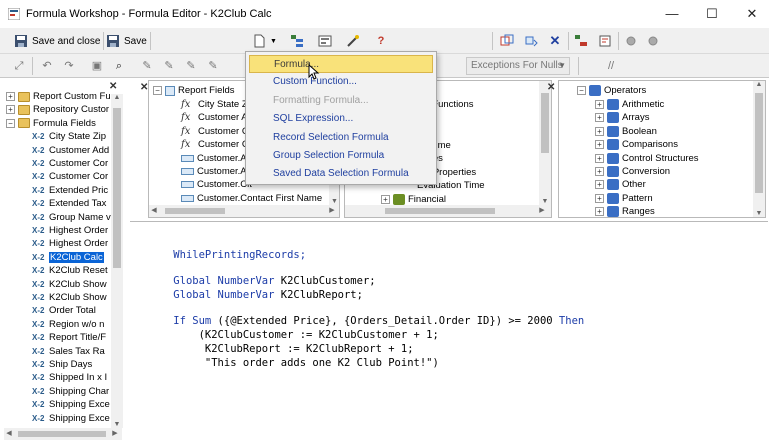 The width and height of the screenshot is (769, 443). I want to click on use-expert-button, so click(653, 41).